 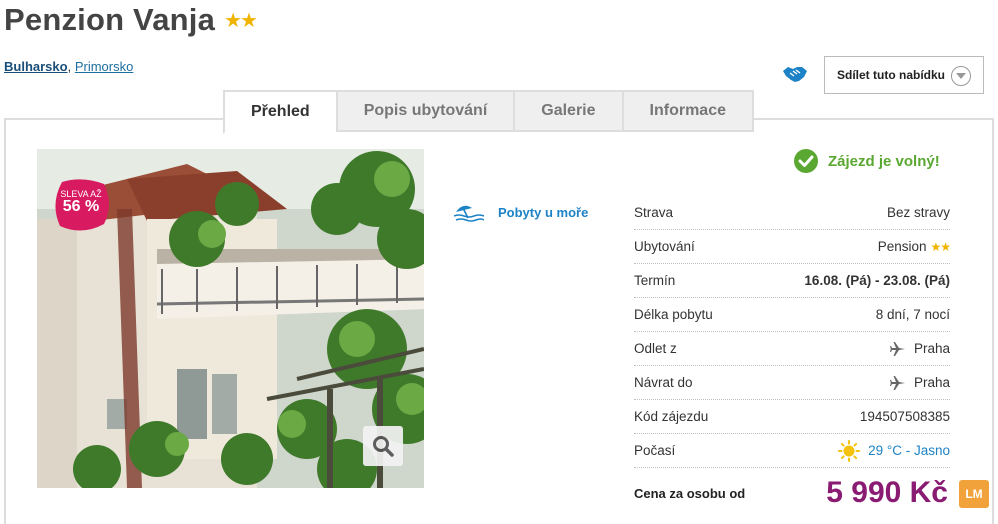 I want to click on zoom-button, so click(x=383, y=446).